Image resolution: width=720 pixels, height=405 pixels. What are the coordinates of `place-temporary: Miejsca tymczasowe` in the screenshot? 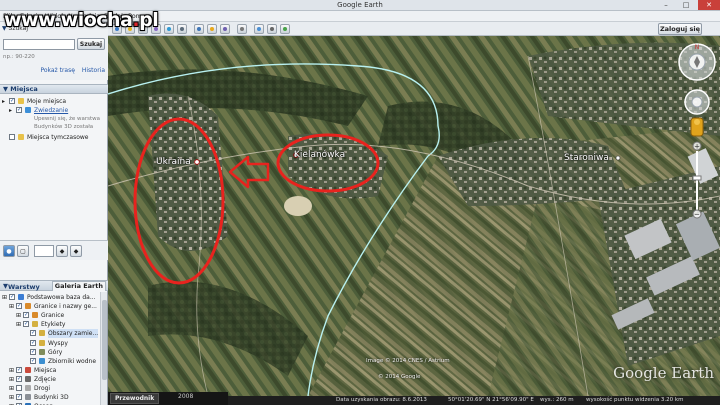 It's located at (54, 137).